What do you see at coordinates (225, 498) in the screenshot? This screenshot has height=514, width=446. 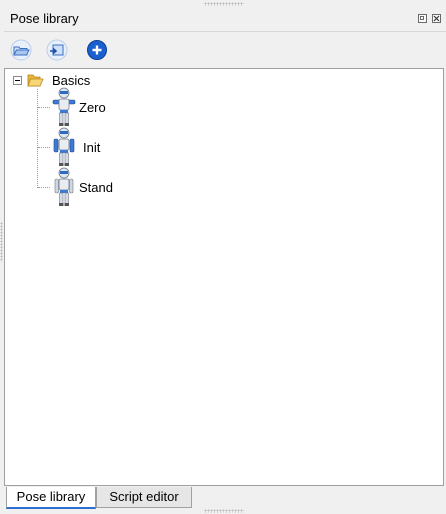 I see `tab-bar: Pose library Script editor` at bounding box center [225, 498].